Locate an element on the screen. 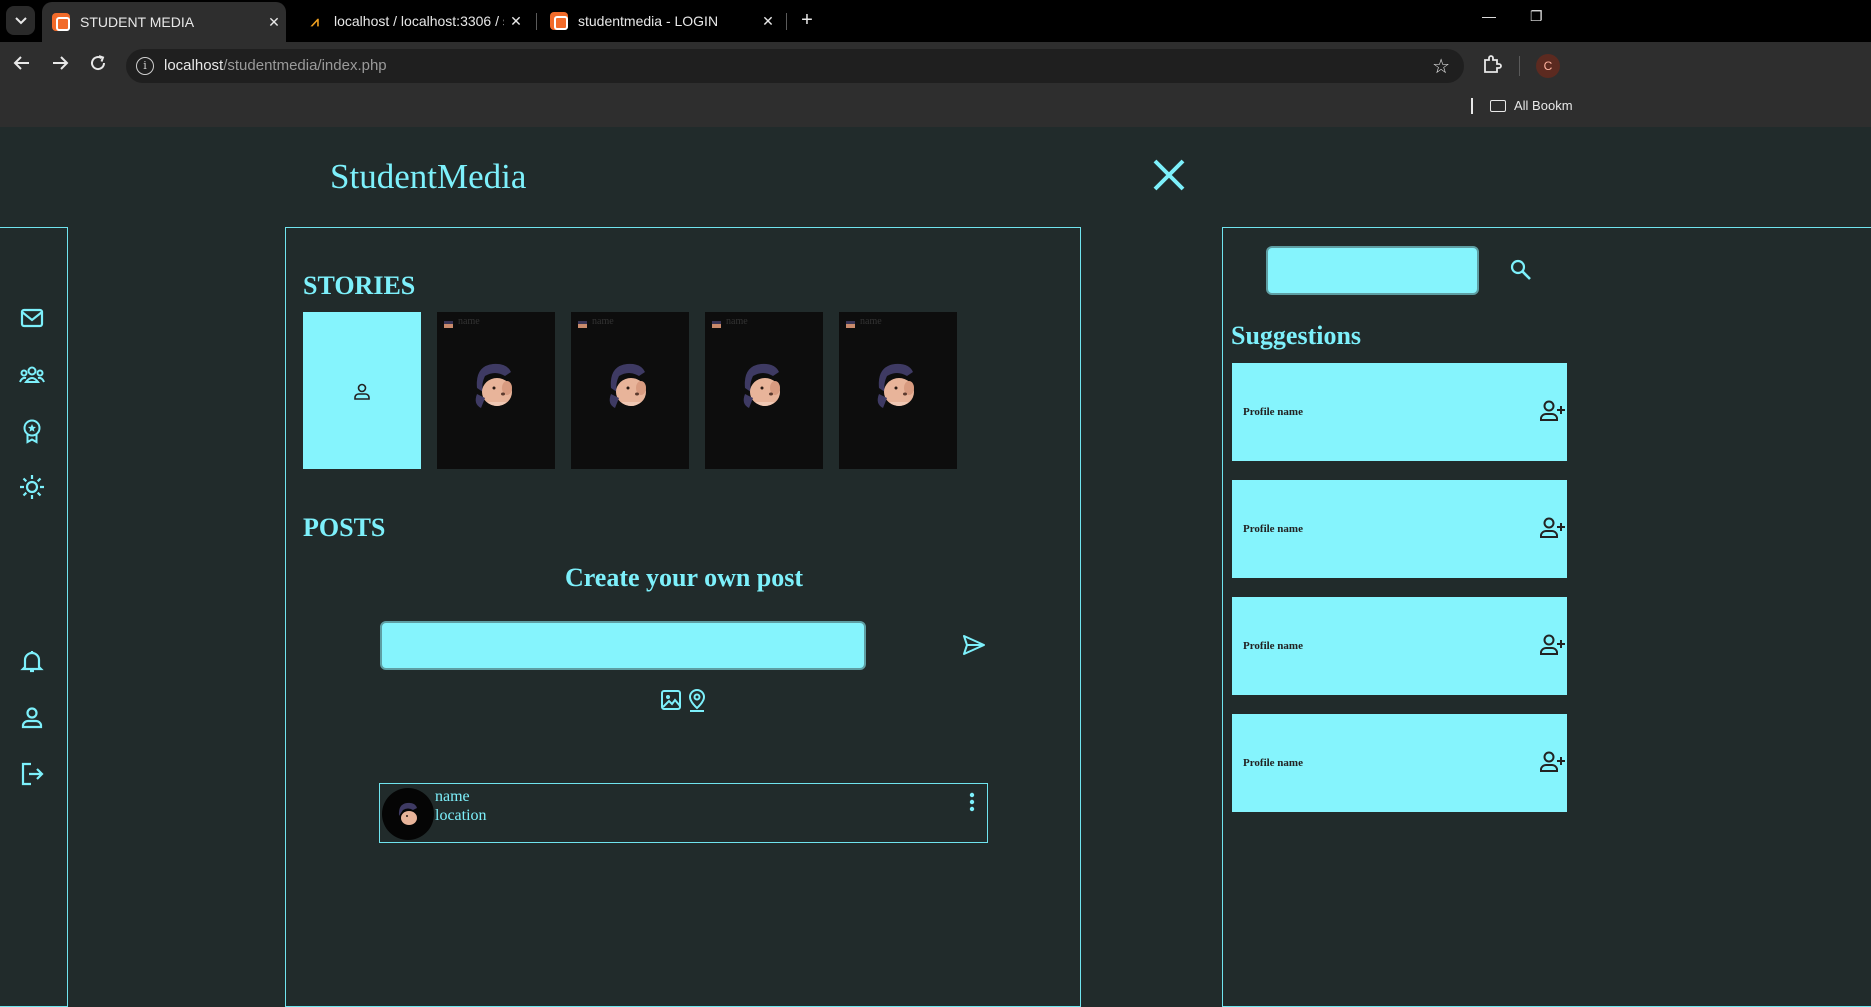 The height and width of the screenshot is (1007, 1871). tab-title: studentmedia - LOGIN is located at coordinates (648, 21).